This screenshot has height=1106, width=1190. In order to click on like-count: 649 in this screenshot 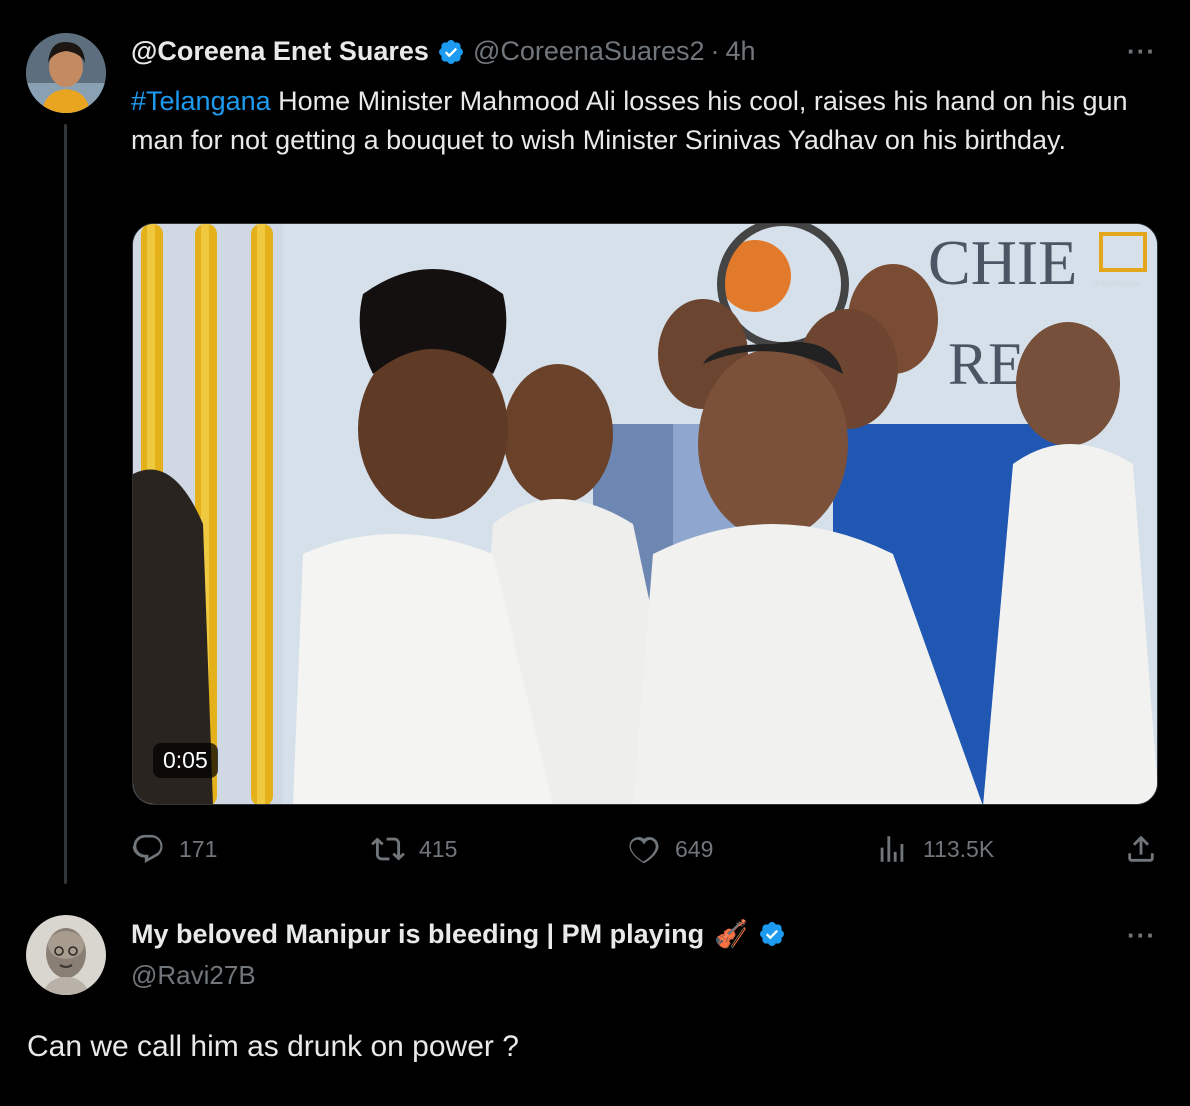, I will do `click(694, 848)`.